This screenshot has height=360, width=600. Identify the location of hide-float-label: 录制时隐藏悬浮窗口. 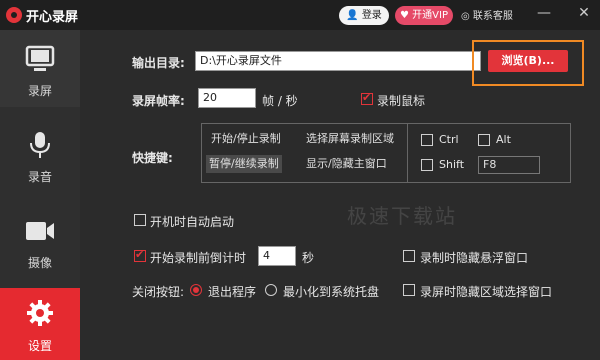
(474, 258).